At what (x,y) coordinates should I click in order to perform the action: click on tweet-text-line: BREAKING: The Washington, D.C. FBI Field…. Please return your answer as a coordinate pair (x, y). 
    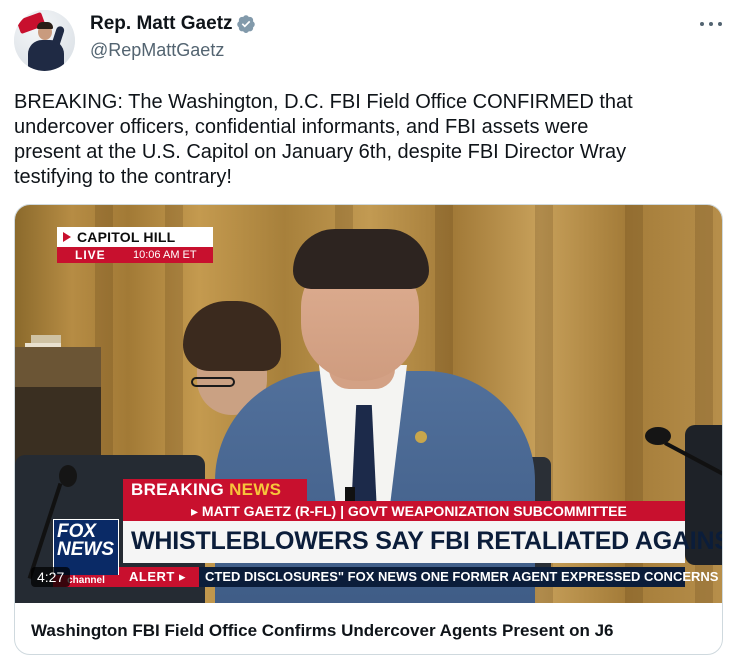
    Looking at the image, I should click on (323, 102).